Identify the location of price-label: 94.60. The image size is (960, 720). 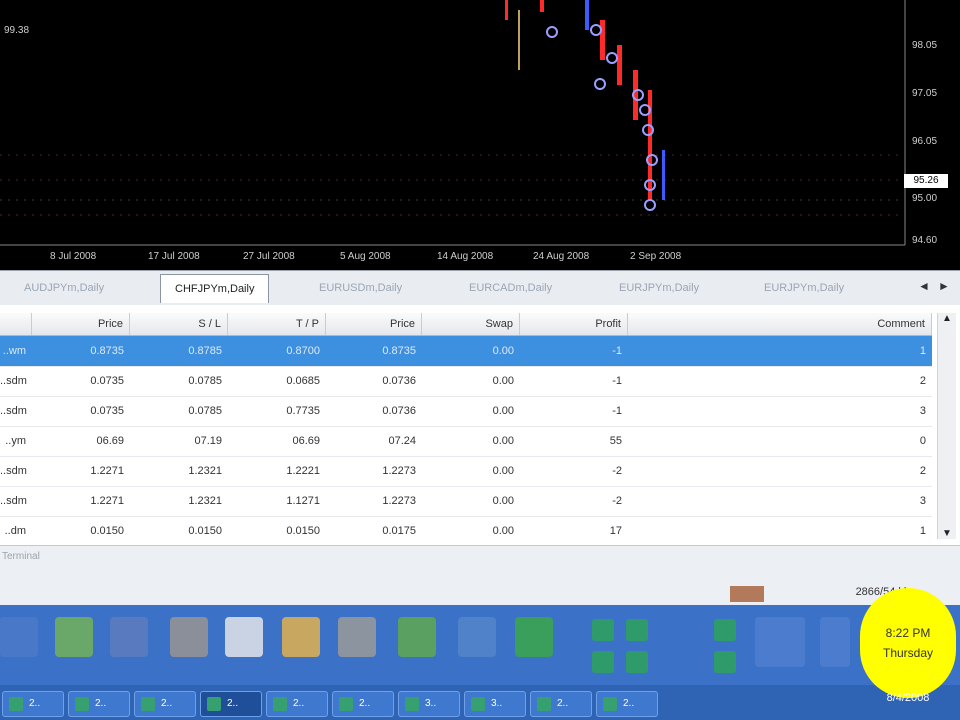
(925, 240).